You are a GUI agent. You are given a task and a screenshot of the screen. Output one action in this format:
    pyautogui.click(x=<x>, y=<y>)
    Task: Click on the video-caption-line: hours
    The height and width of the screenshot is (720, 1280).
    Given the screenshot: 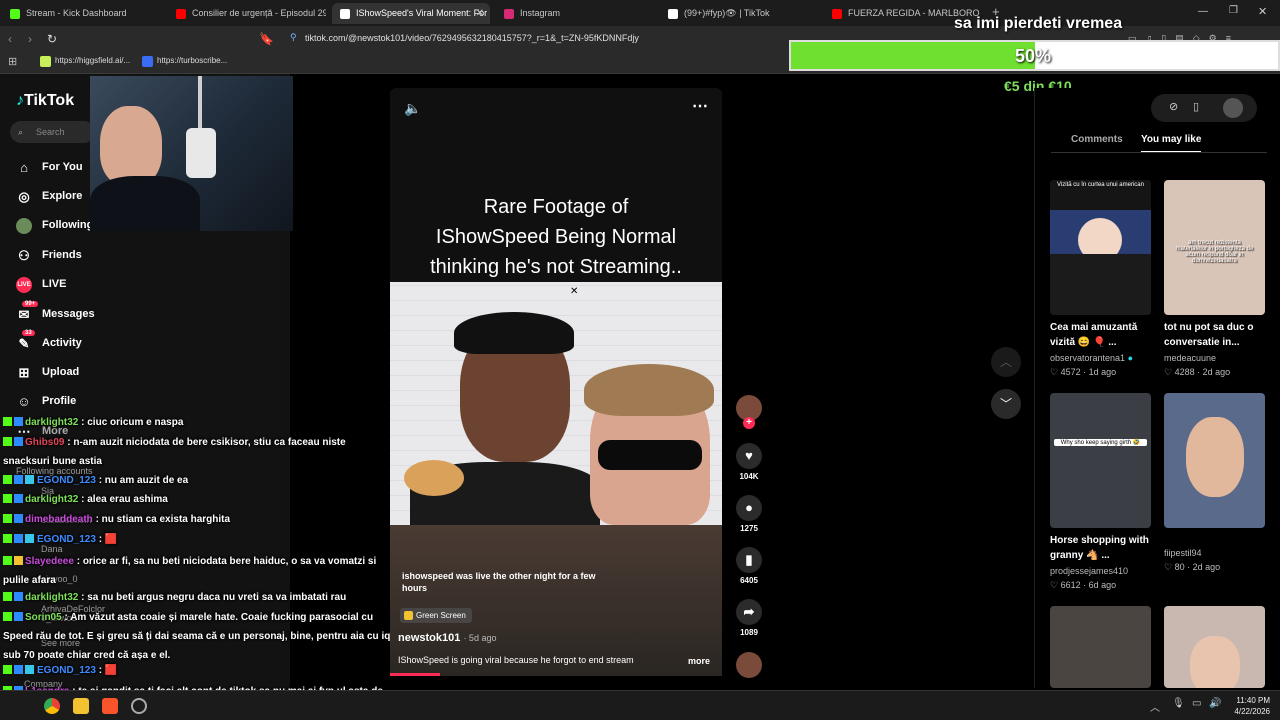 What is the action you would take?
    pyautogui.click(x=415, y=588)
    